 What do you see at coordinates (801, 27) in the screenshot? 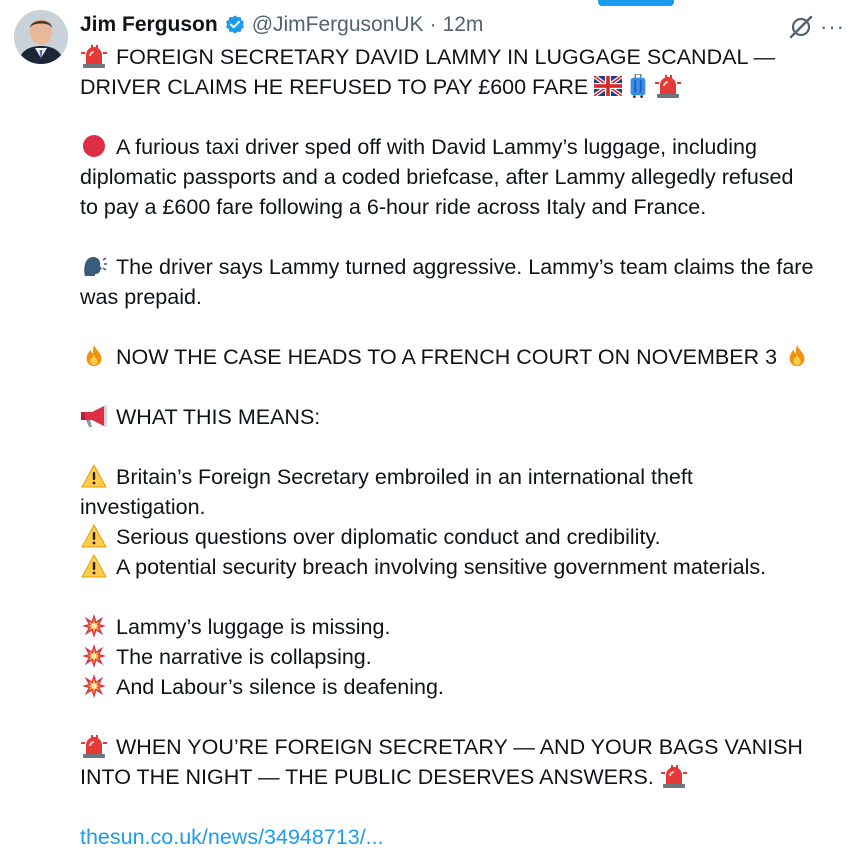
I see `grok-icon` at bounding box center [801, 27].